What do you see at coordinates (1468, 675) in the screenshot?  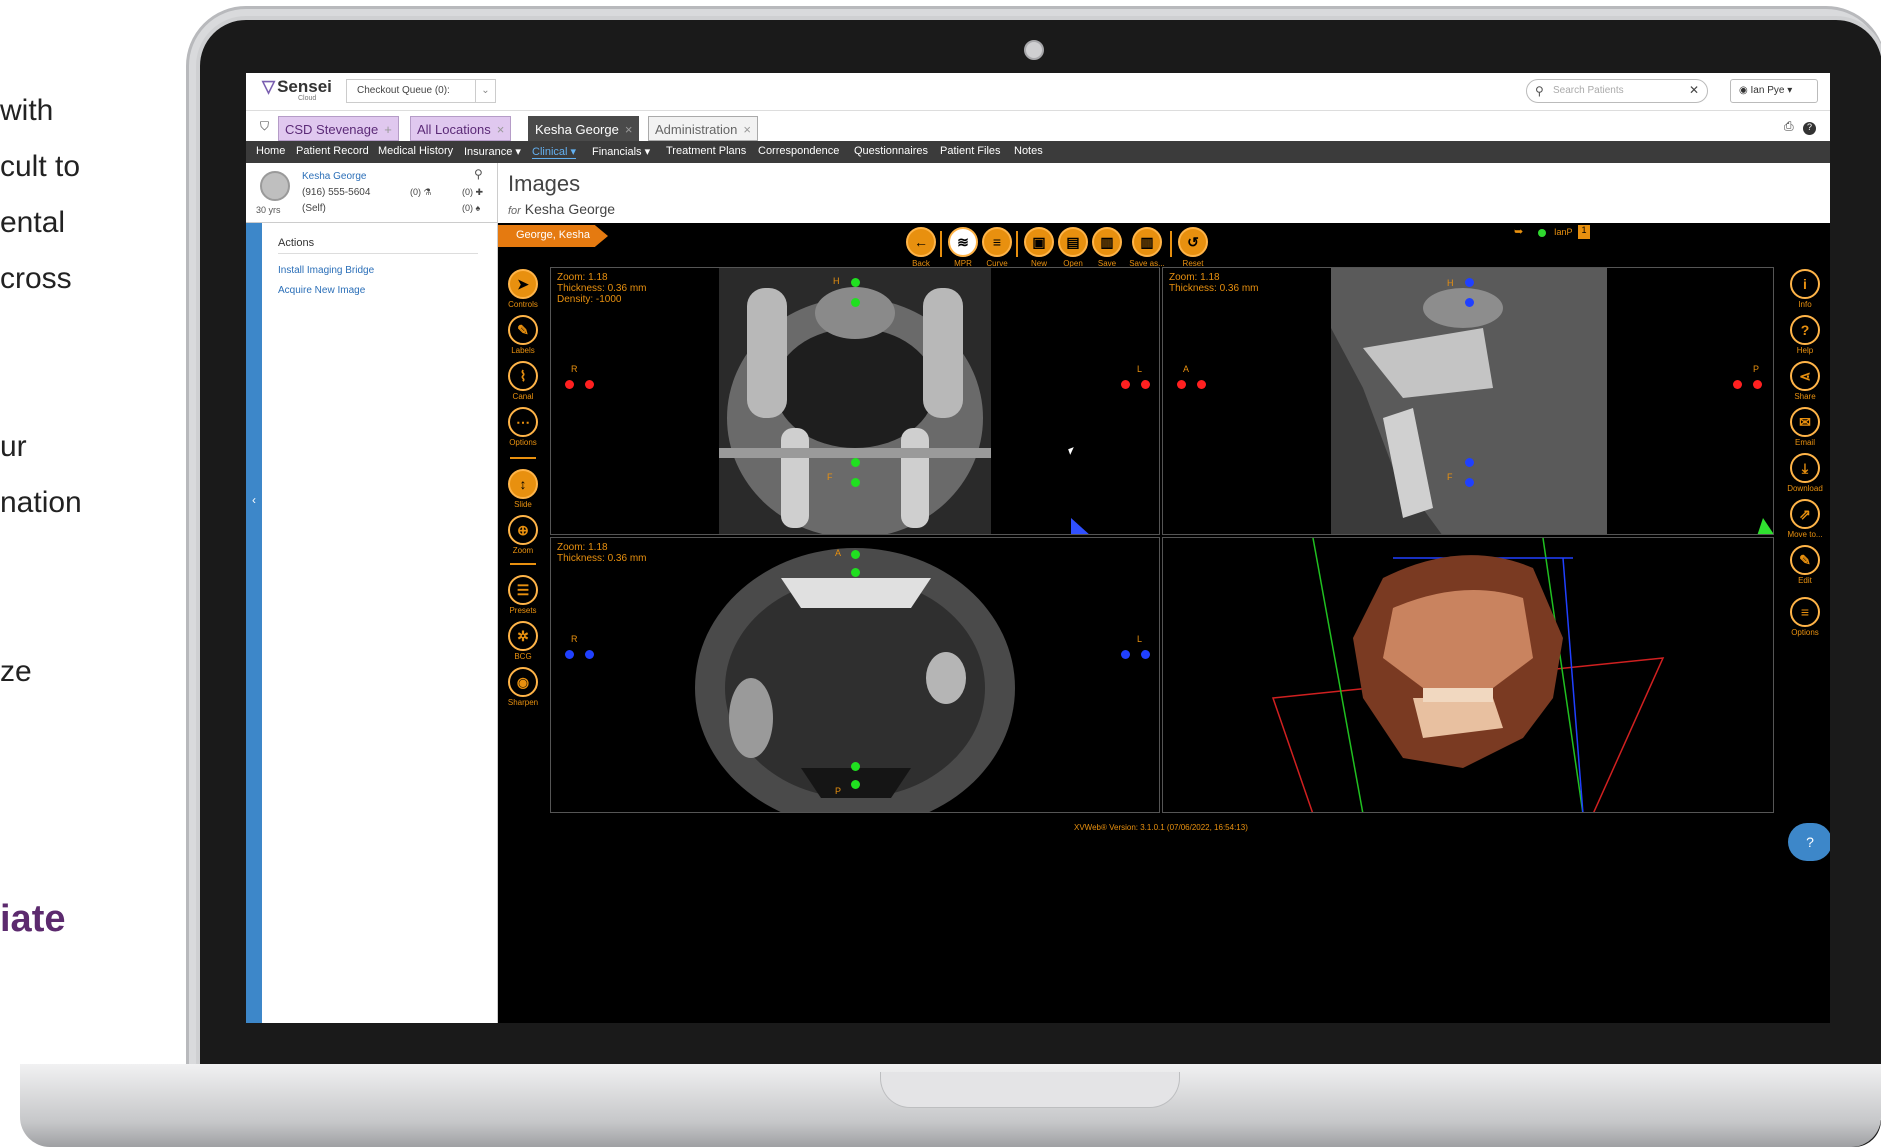 I see `volume-3d-view` at bounding box center [1468, 675].